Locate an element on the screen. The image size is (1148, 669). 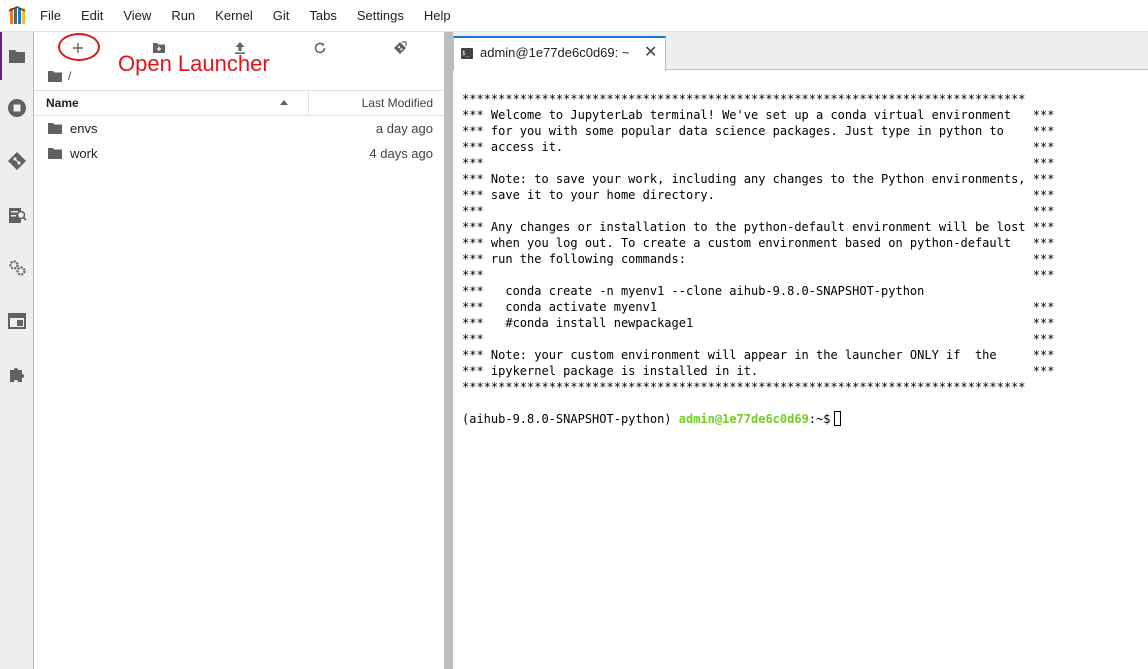
file-browser-toolbar: Open Launcher is located at coordinates (239, 54).